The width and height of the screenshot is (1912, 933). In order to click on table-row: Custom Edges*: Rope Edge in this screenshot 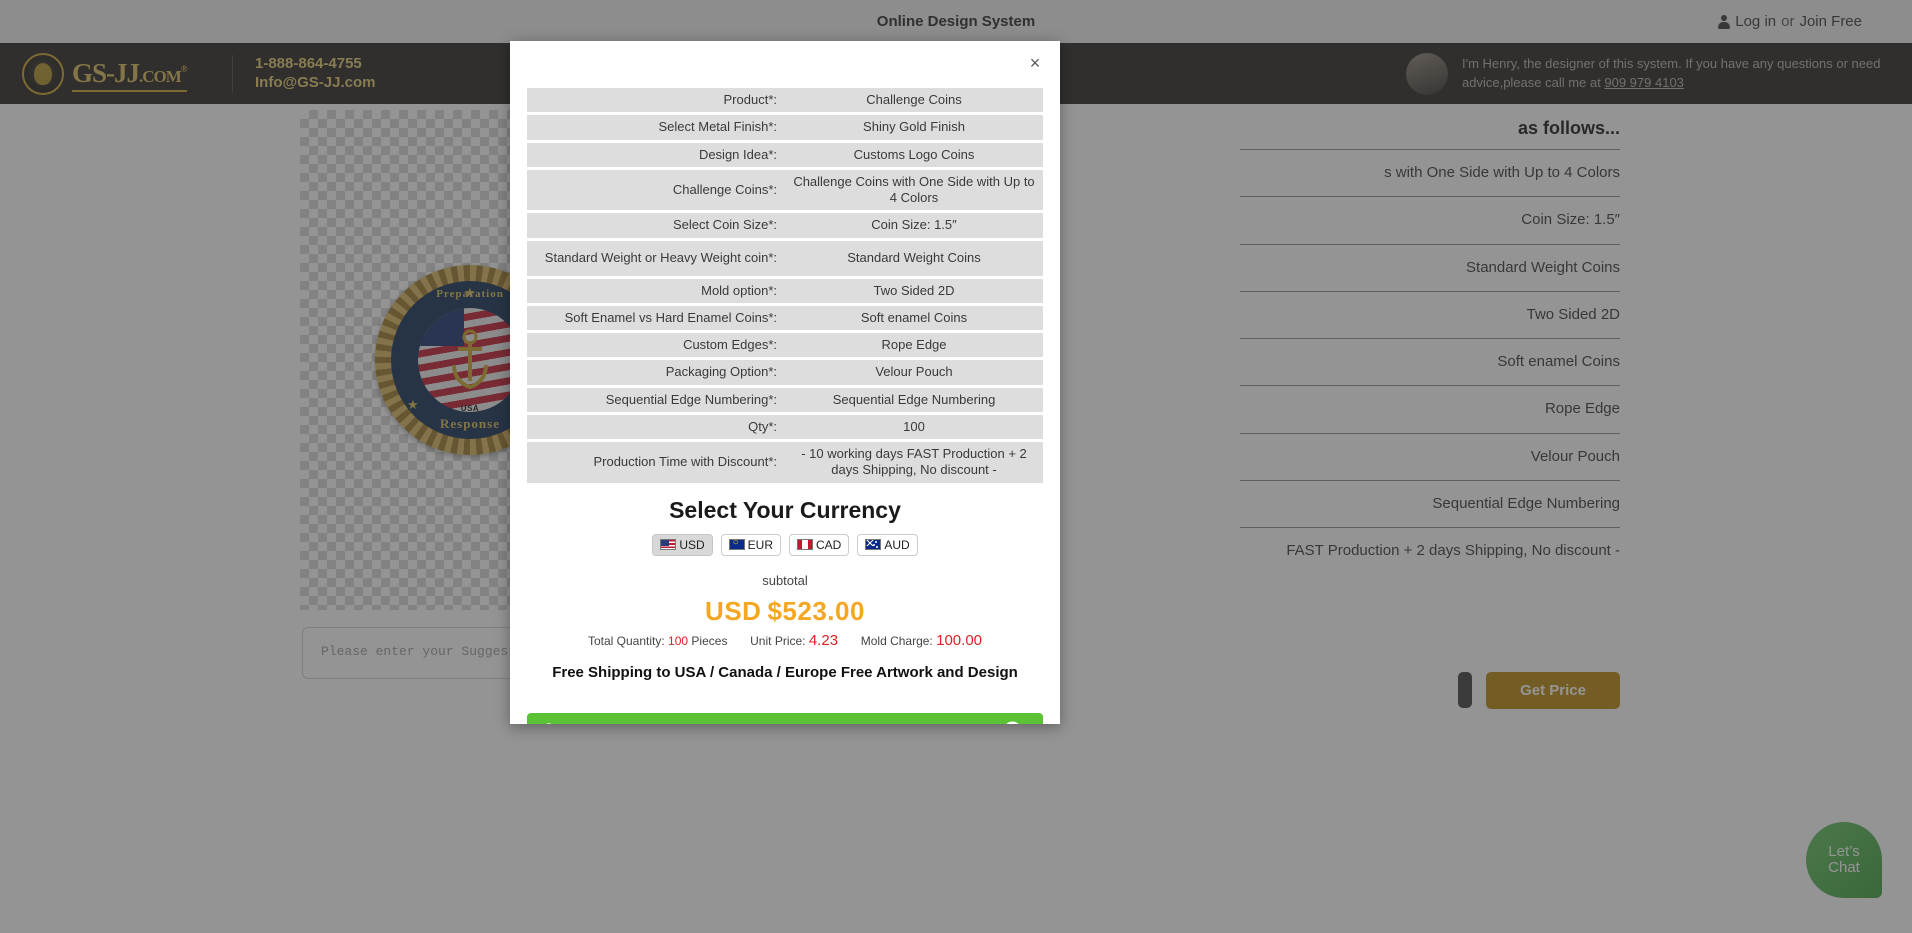, I will do `click(785, 345)`.